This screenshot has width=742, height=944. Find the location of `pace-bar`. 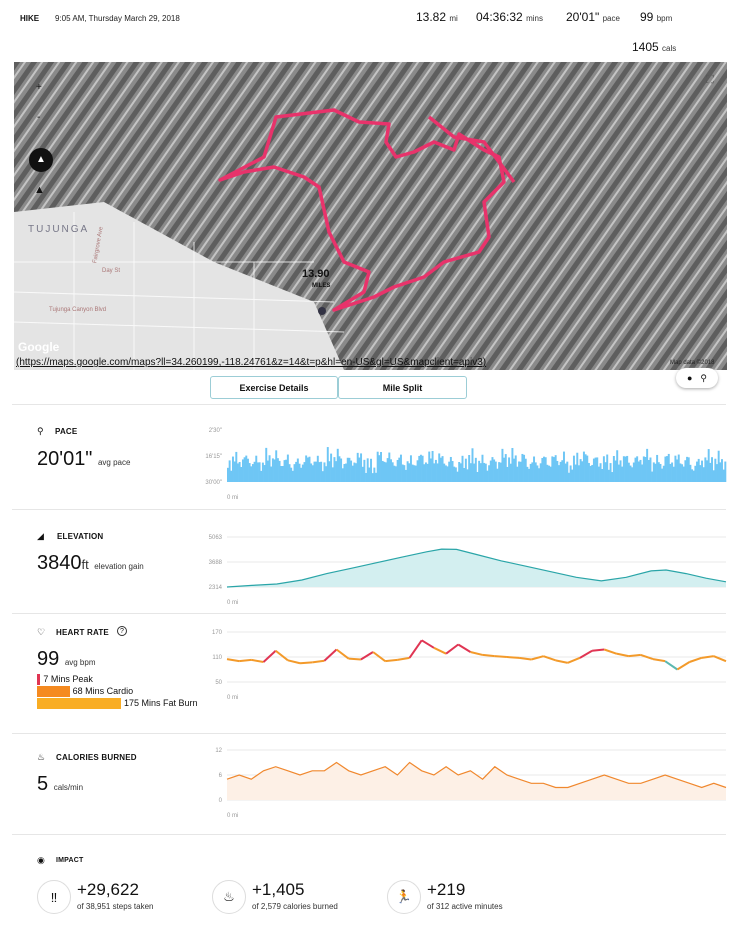

pace-bar is located at coordinates (725, 471).